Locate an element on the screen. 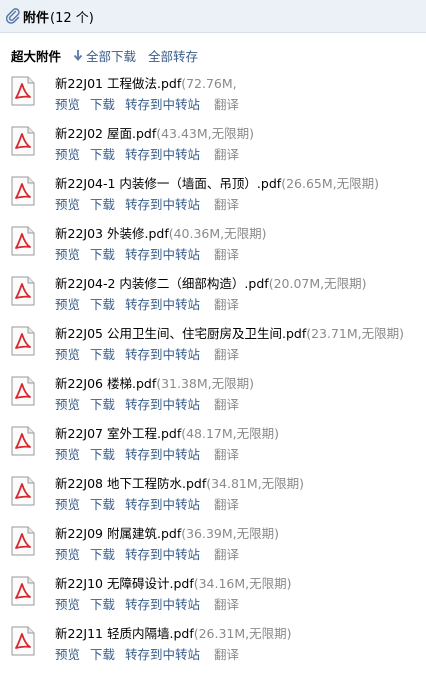 The image size is (426, 673). attachment-info: 新22J09 附属建筑.pdf(36.39M,无限期) 预览 下载 转存到中转站 翻译 is located at coordinates (167, 548).